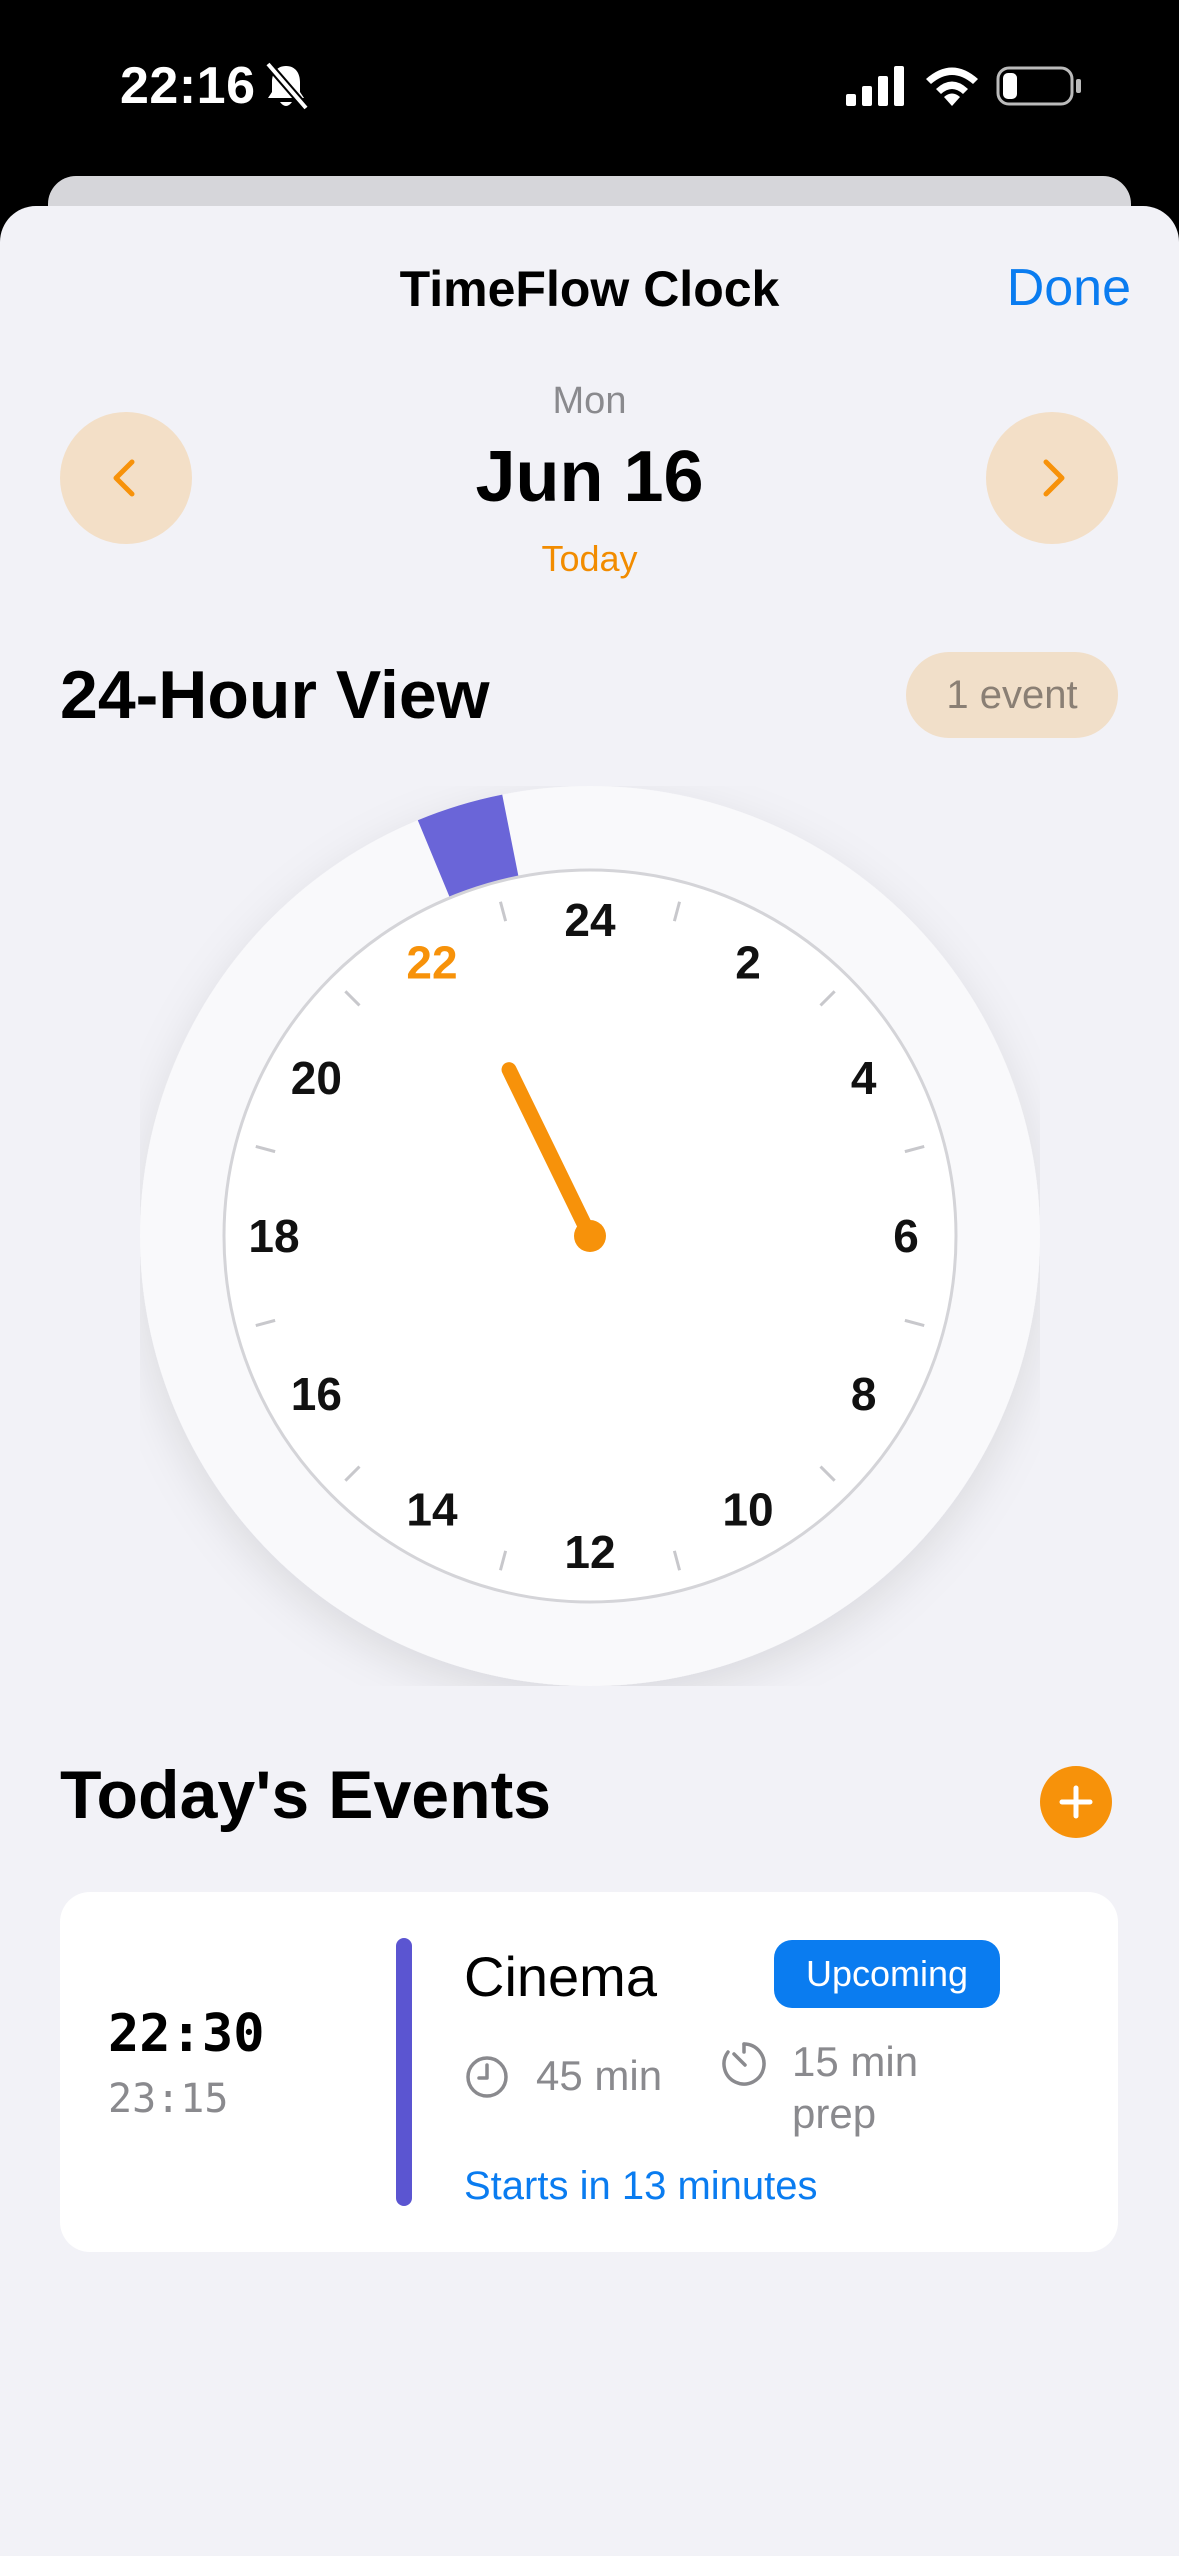  What do you see at coordinates (864, 1078) in the screenshot?
I see `hour-label-4: 4` at bounding box center [864, 1078].